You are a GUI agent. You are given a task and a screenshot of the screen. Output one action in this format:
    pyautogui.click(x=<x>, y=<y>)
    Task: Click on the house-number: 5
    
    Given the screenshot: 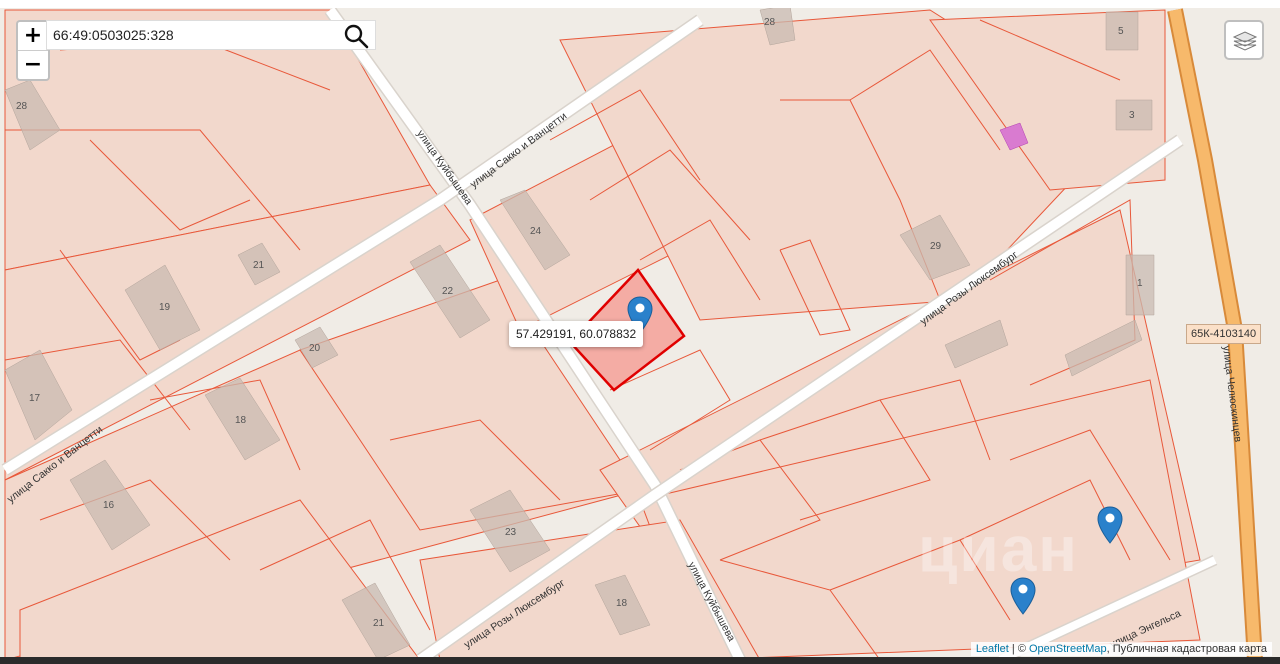 What is the action you would take?
    pyautogui.click(x=1121, y=31)
    